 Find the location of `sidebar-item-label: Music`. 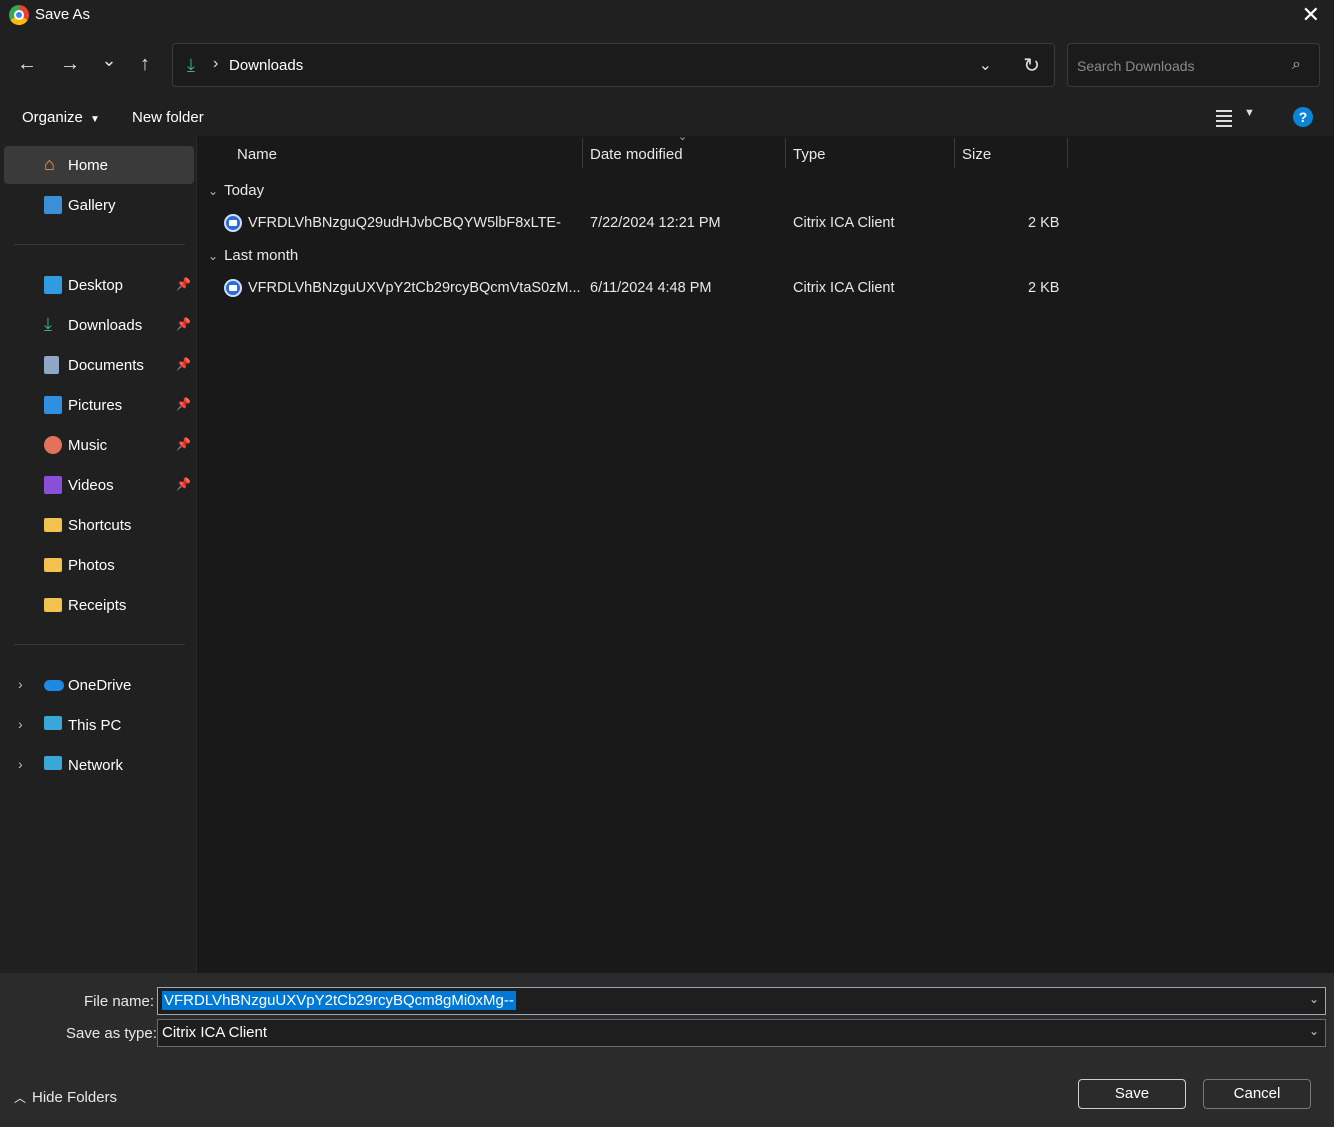

sidebar-item-label: Music is located at coordinates (88, 445).